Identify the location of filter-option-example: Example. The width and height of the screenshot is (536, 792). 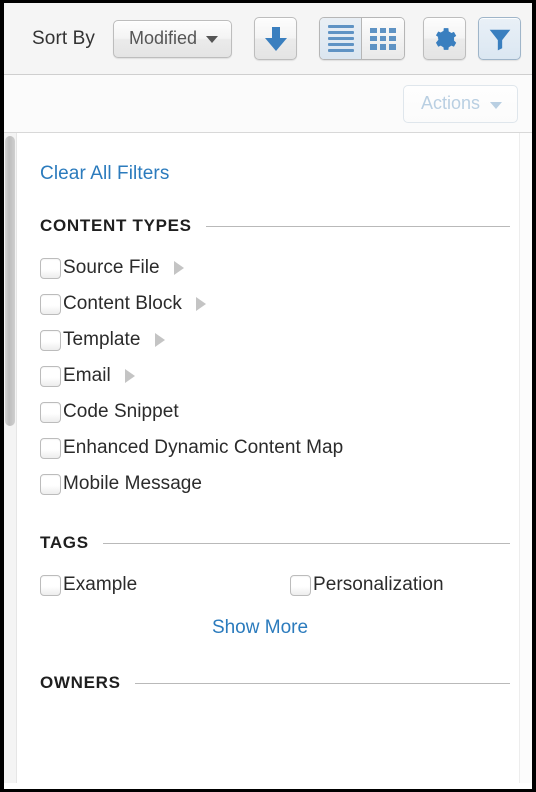
(165, 585).